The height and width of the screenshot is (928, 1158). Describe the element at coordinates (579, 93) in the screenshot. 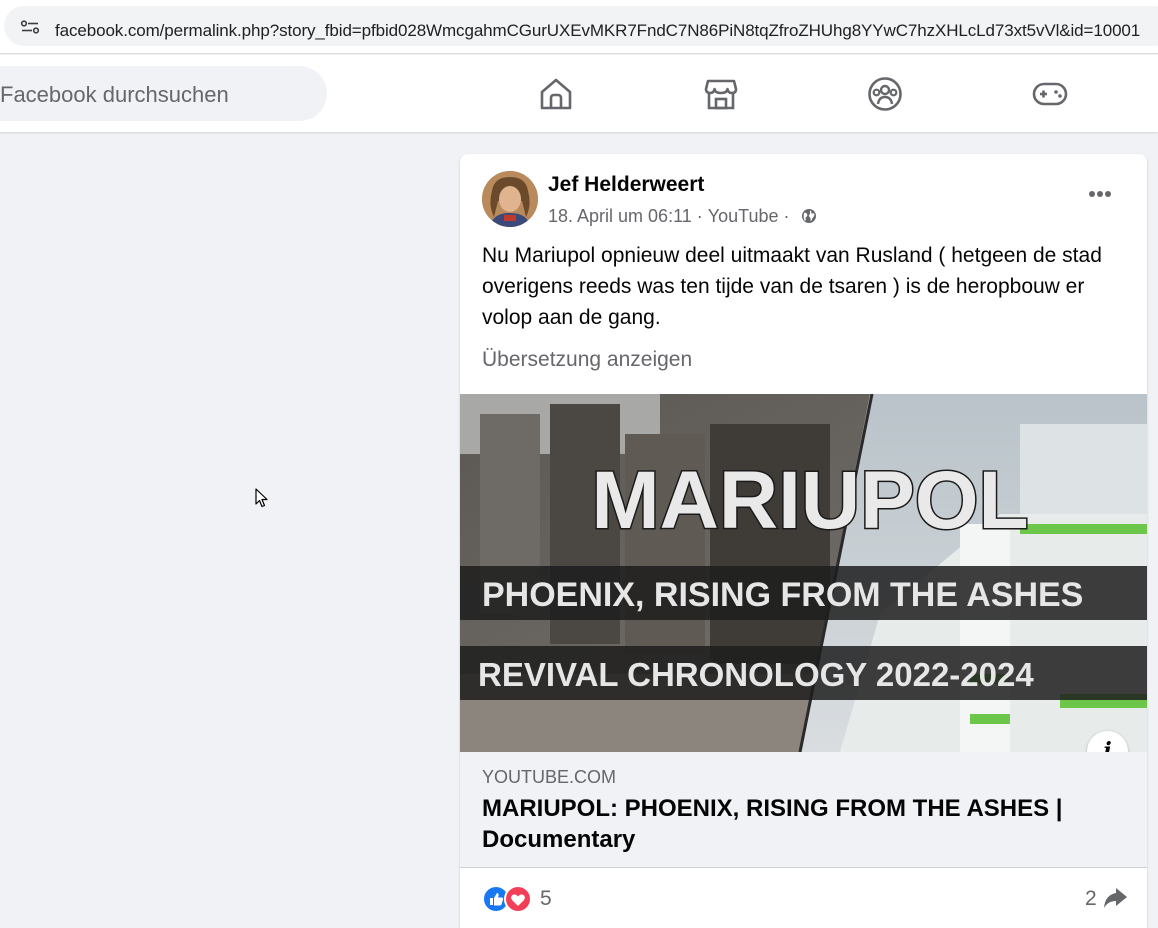

I see `facebook-header: Facebook durchsuchen` at that location.